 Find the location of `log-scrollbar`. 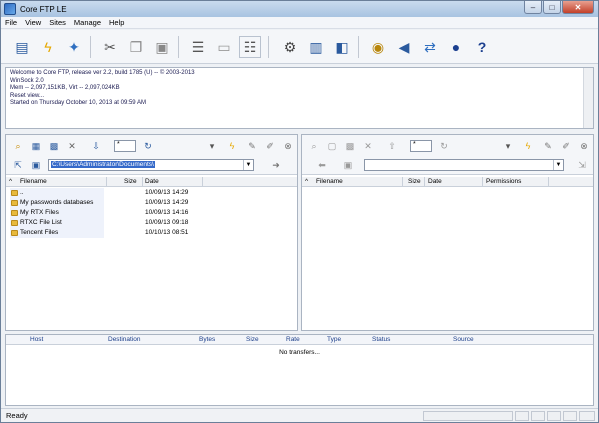

log-scrollbar is located at coordinates (588, 98).